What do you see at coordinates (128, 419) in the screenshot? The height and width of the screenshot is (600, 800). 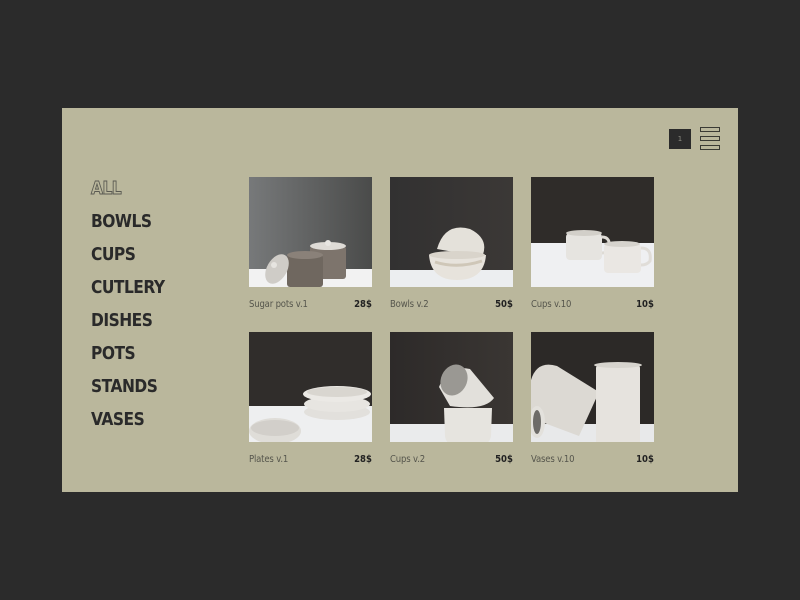 I see `category-vases: VASES` at bounding box center [128, 419].